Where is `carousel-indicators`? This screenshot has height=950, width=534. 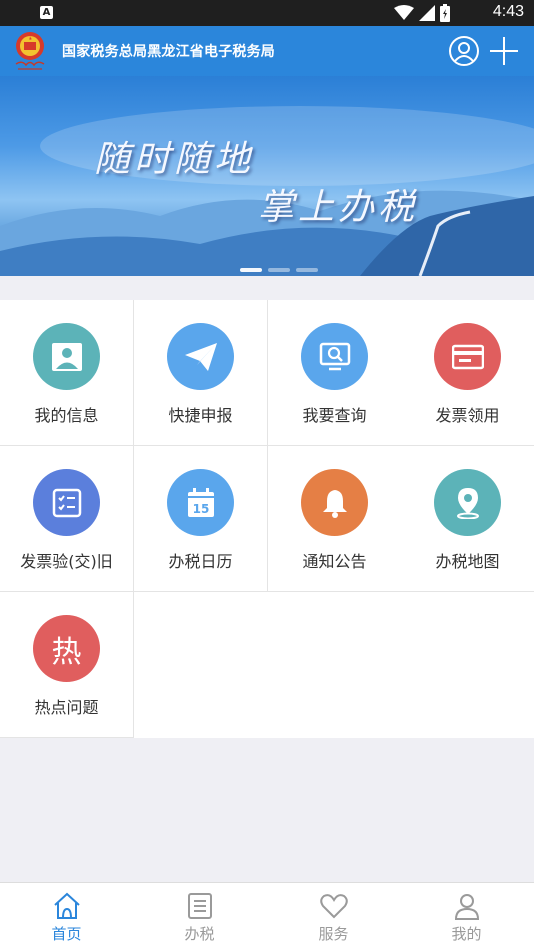 carousel-indicators is located at coordinates (279, 270).